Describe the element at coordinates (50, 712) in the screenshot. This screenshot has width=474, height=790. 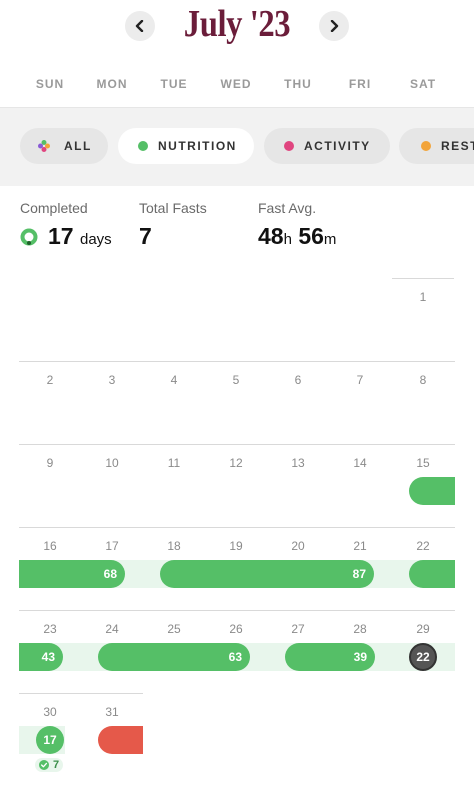
I see `day-30: 30` at that location.